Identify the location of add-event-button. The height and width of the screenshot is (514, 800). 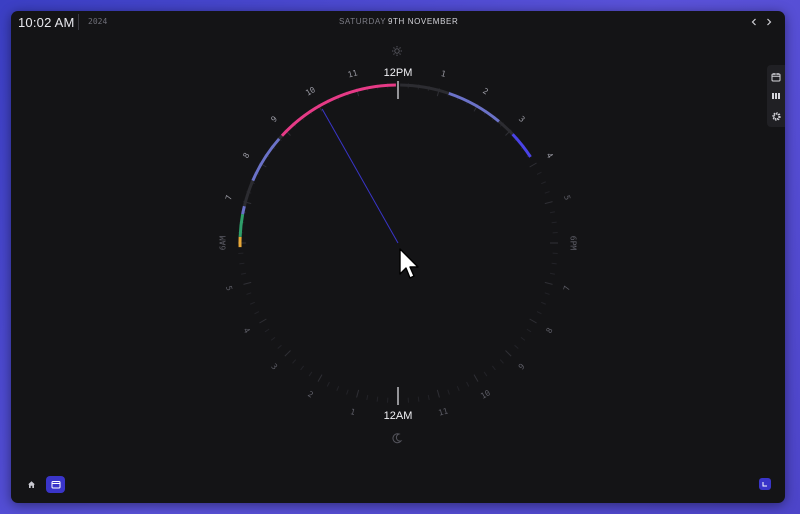
(776, 77).